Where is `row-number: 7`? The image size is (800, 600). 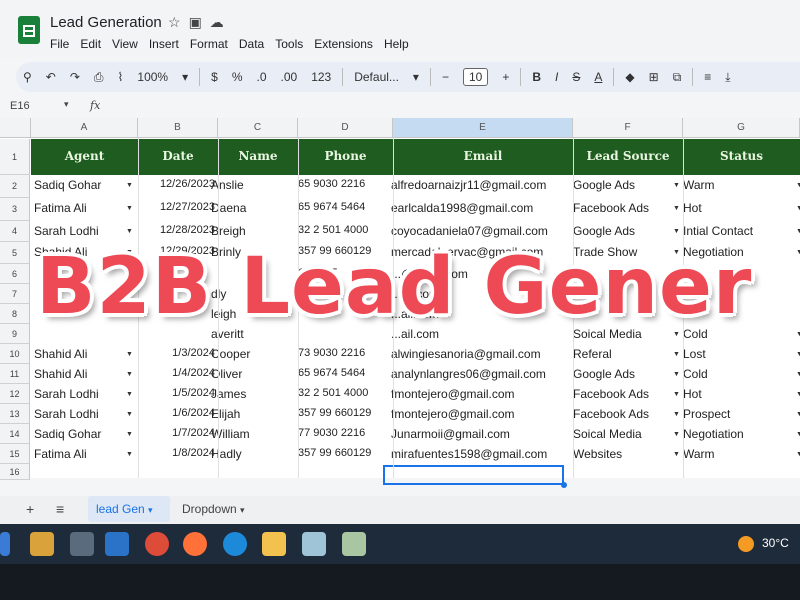 row-number: 7 is located at coordinates (15, 294).